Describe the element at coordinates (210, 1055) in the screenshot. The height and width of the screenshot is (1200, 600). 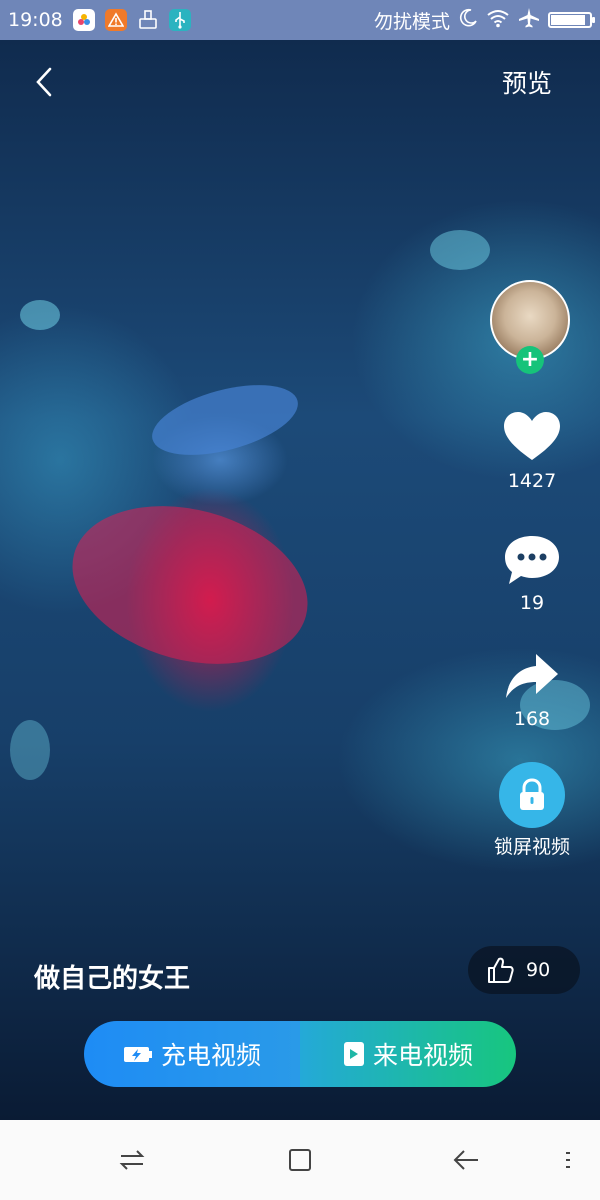
I see `charge-video-label: 充电视频` at that location.